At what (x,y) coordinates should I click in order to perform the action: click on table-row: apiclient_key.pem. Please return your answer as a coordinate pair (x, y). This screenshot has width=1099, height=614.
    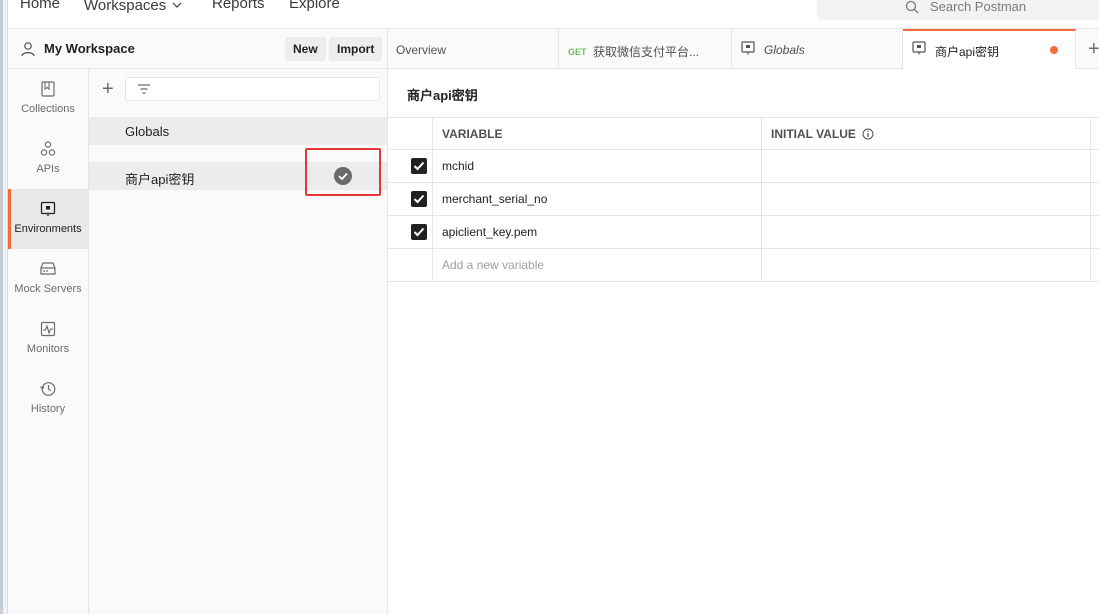
    Looking at the image, I should click on (743, 232).